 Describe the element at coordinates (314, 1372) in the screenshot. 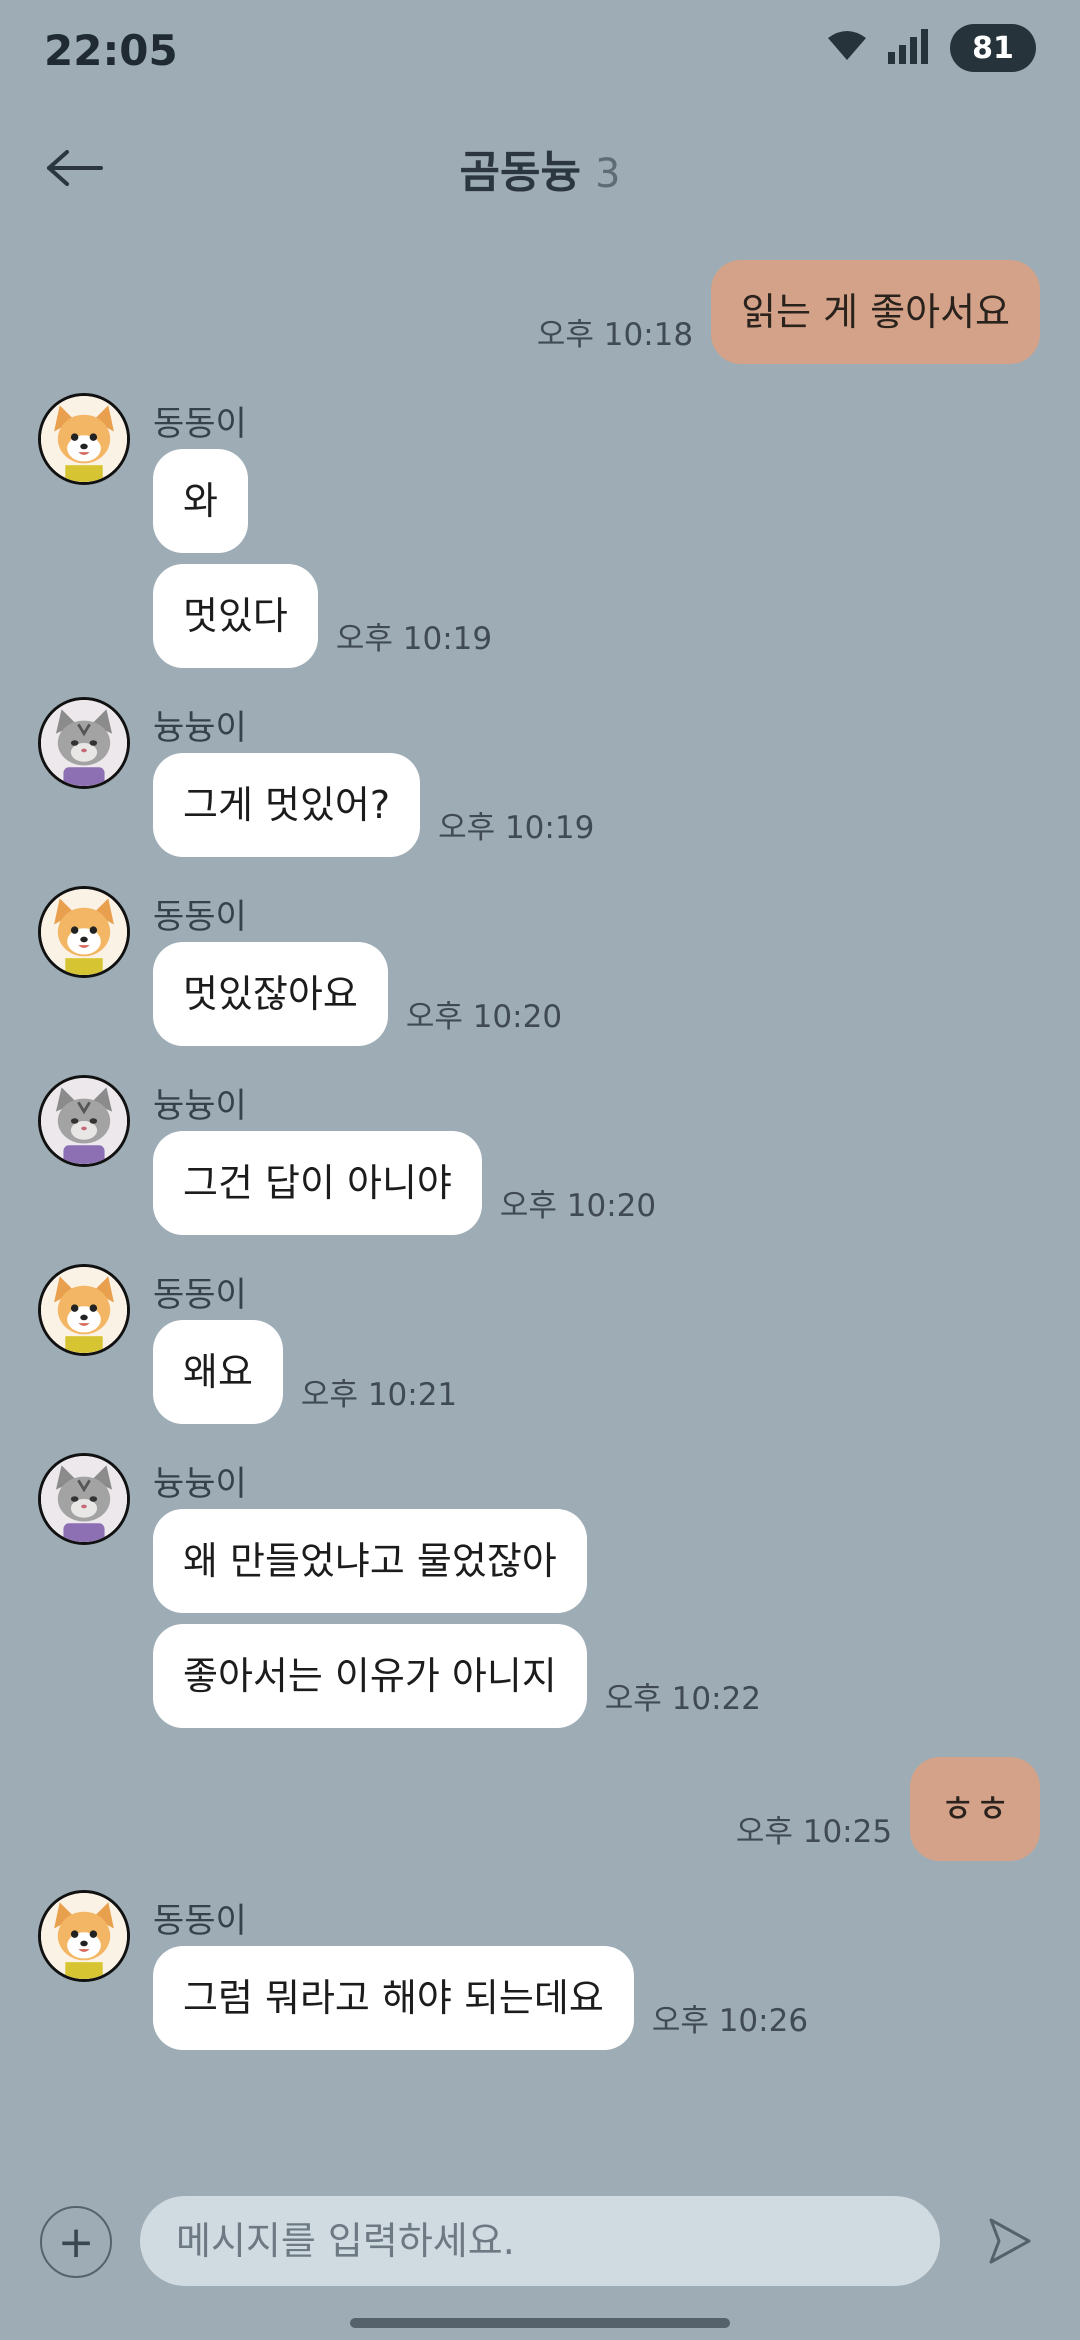

I see `message-incoming: 왜요 오후 10:21` at that location.